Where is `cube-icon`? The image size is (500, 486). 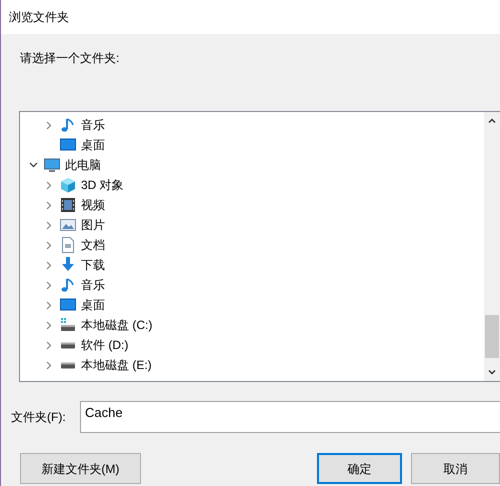
cube-icon is located at coordinates (68, 185).